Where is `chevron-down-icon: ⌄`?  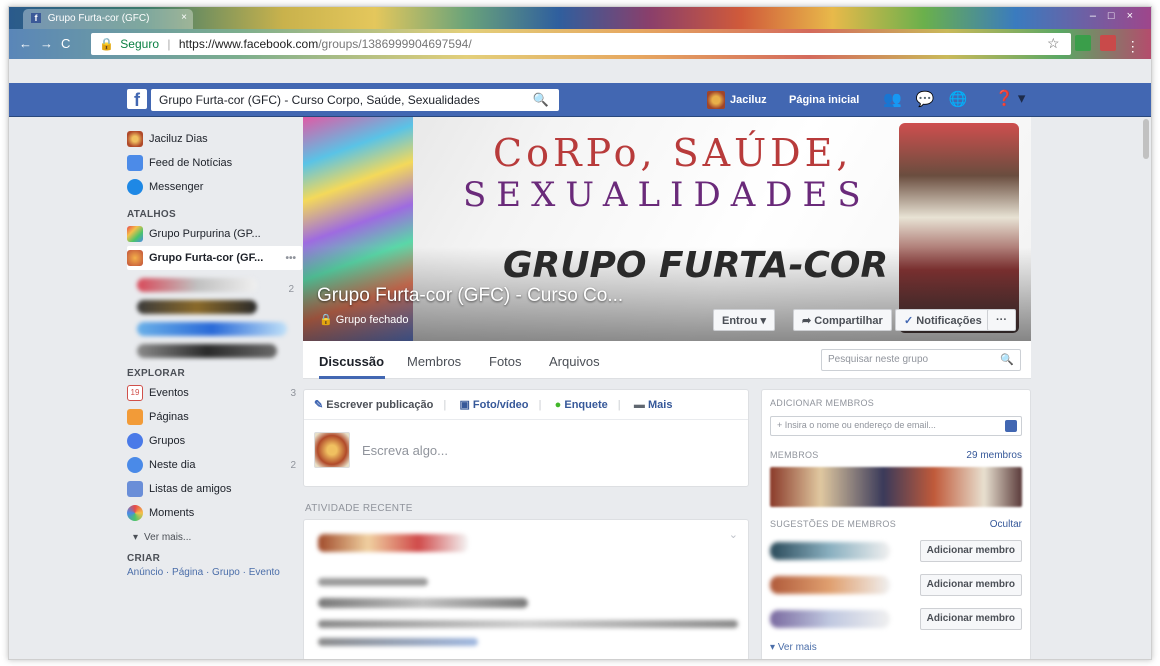
chevron-down-icon: ⌄ is located at coordinates (733, 534).